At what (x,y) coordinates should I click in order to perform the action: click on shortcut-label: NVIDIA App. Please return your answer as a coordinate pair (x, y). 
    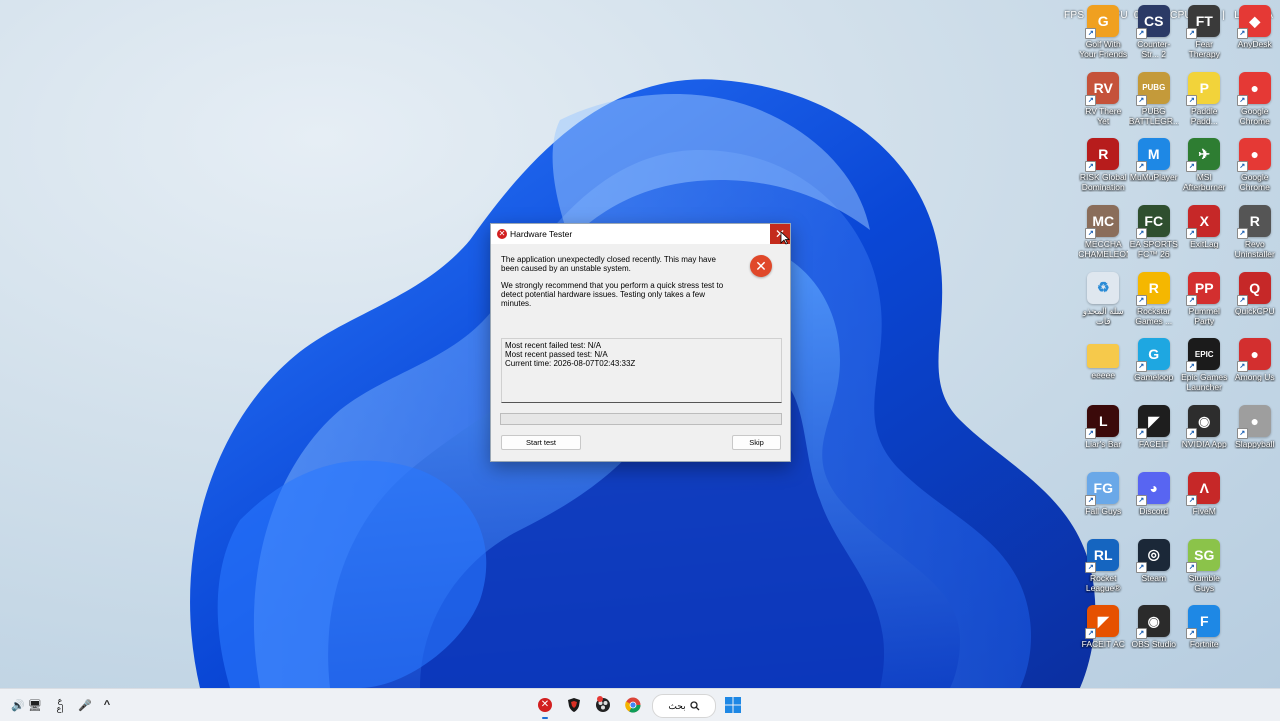
    Looking at the image, I should click on (1204, 444).